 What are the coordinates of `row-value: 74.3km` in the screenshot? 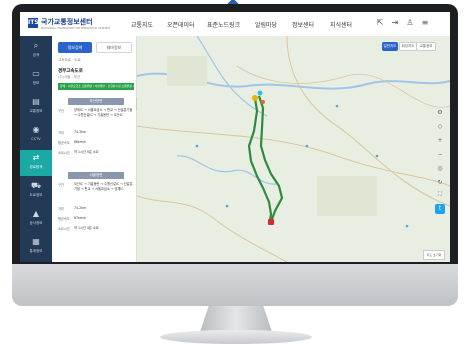 It's located at (80, 132).